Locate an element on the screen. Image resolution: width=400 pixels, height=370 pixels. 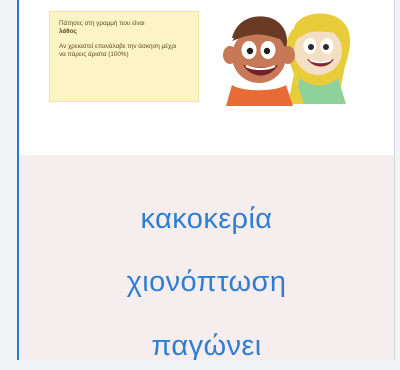
answer-option: κακοκερία is located at coordinates (206, 219).